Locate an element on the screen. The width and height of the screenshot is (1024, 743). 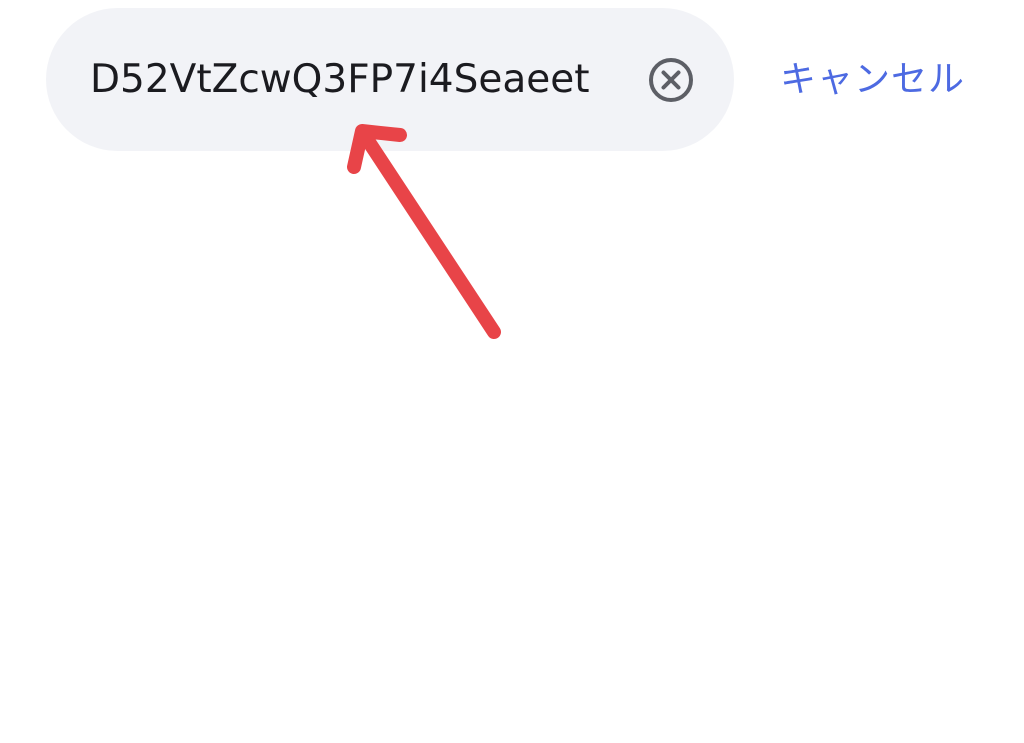
cancel-button: キャンセル is located at coordinates (872, 80).